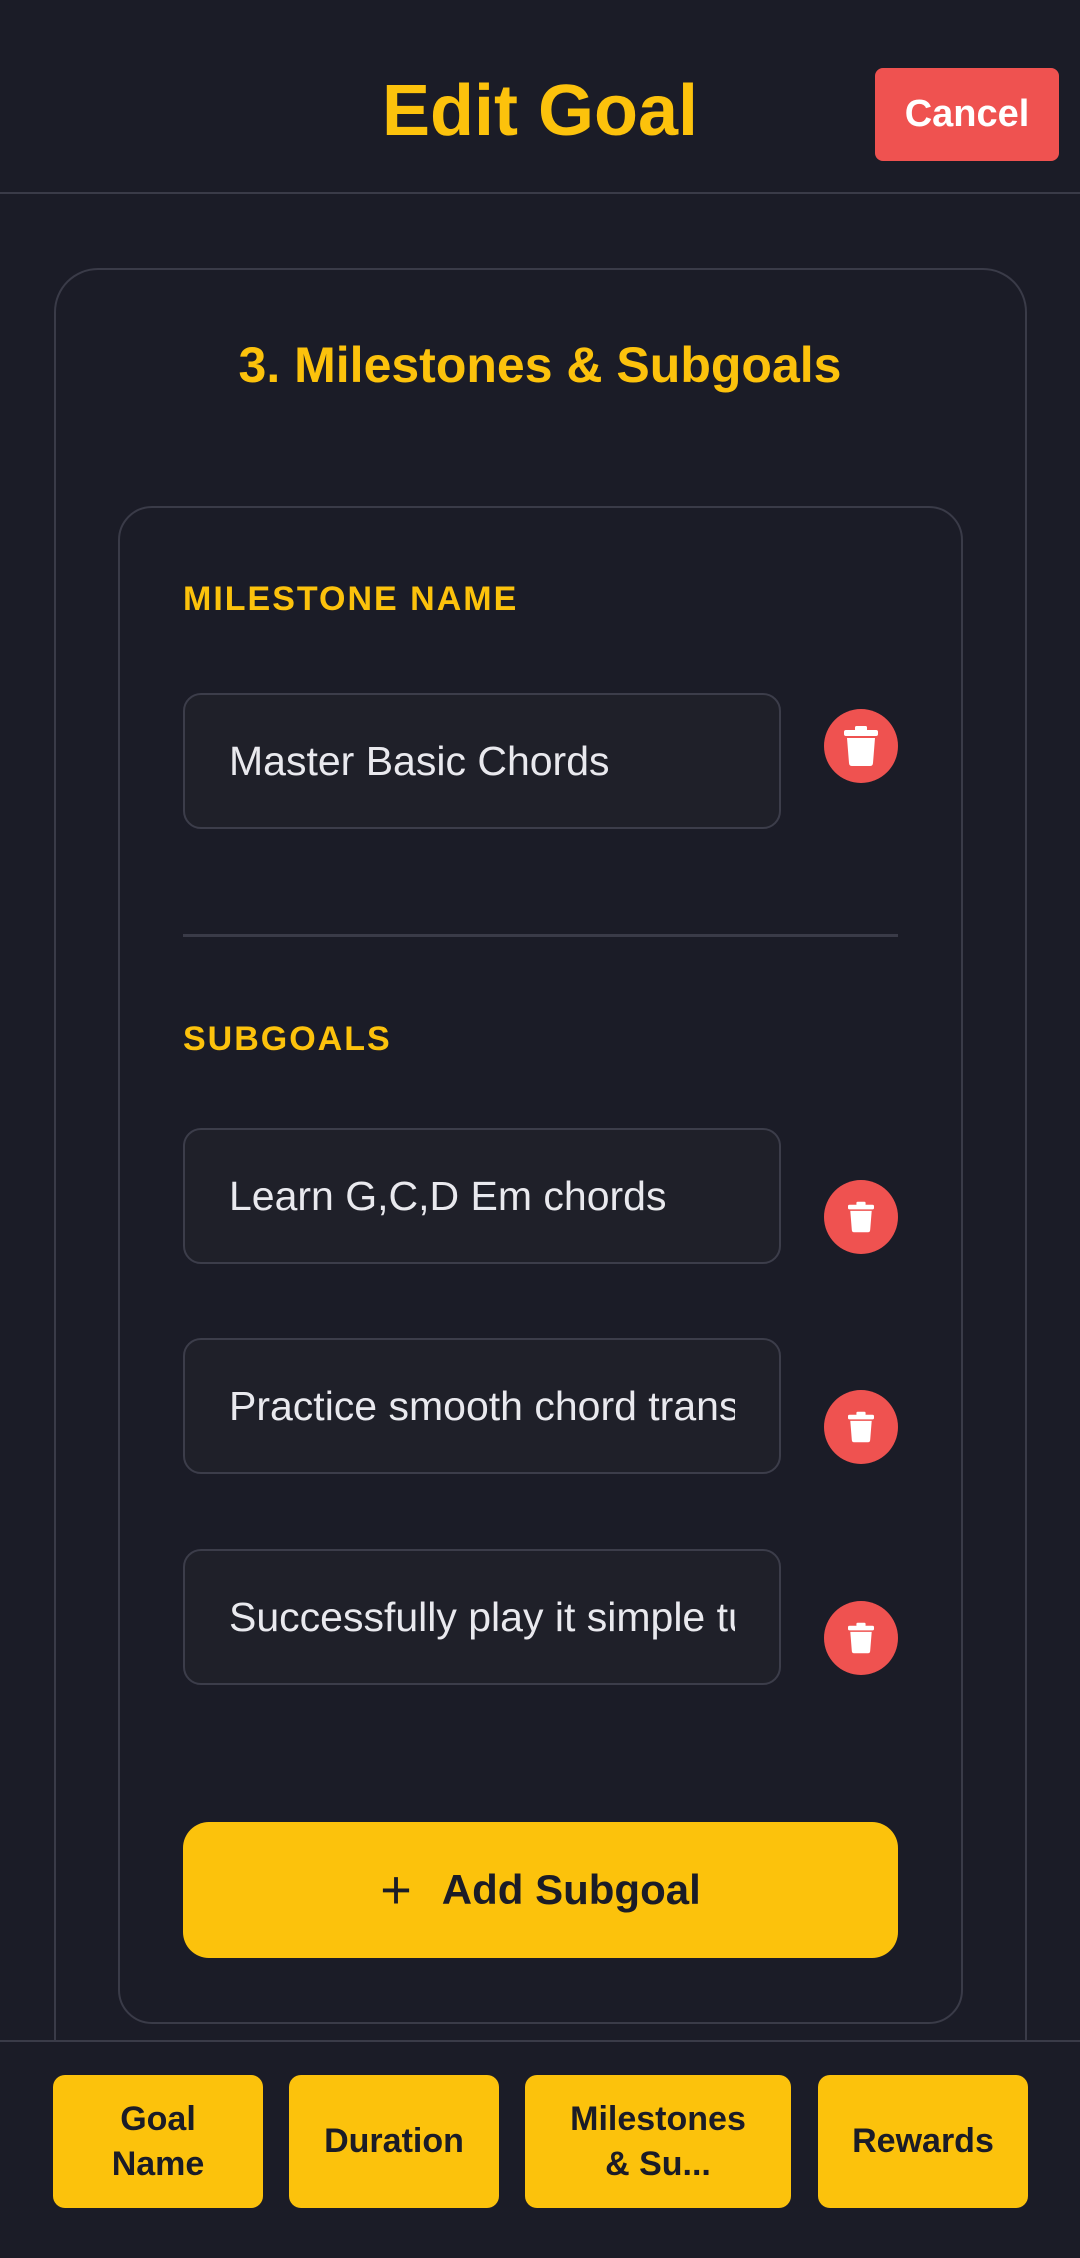 This screenshot has width=1080, height=2258. I want to click on delete-subgoal-1-button, so click(861, 1217).